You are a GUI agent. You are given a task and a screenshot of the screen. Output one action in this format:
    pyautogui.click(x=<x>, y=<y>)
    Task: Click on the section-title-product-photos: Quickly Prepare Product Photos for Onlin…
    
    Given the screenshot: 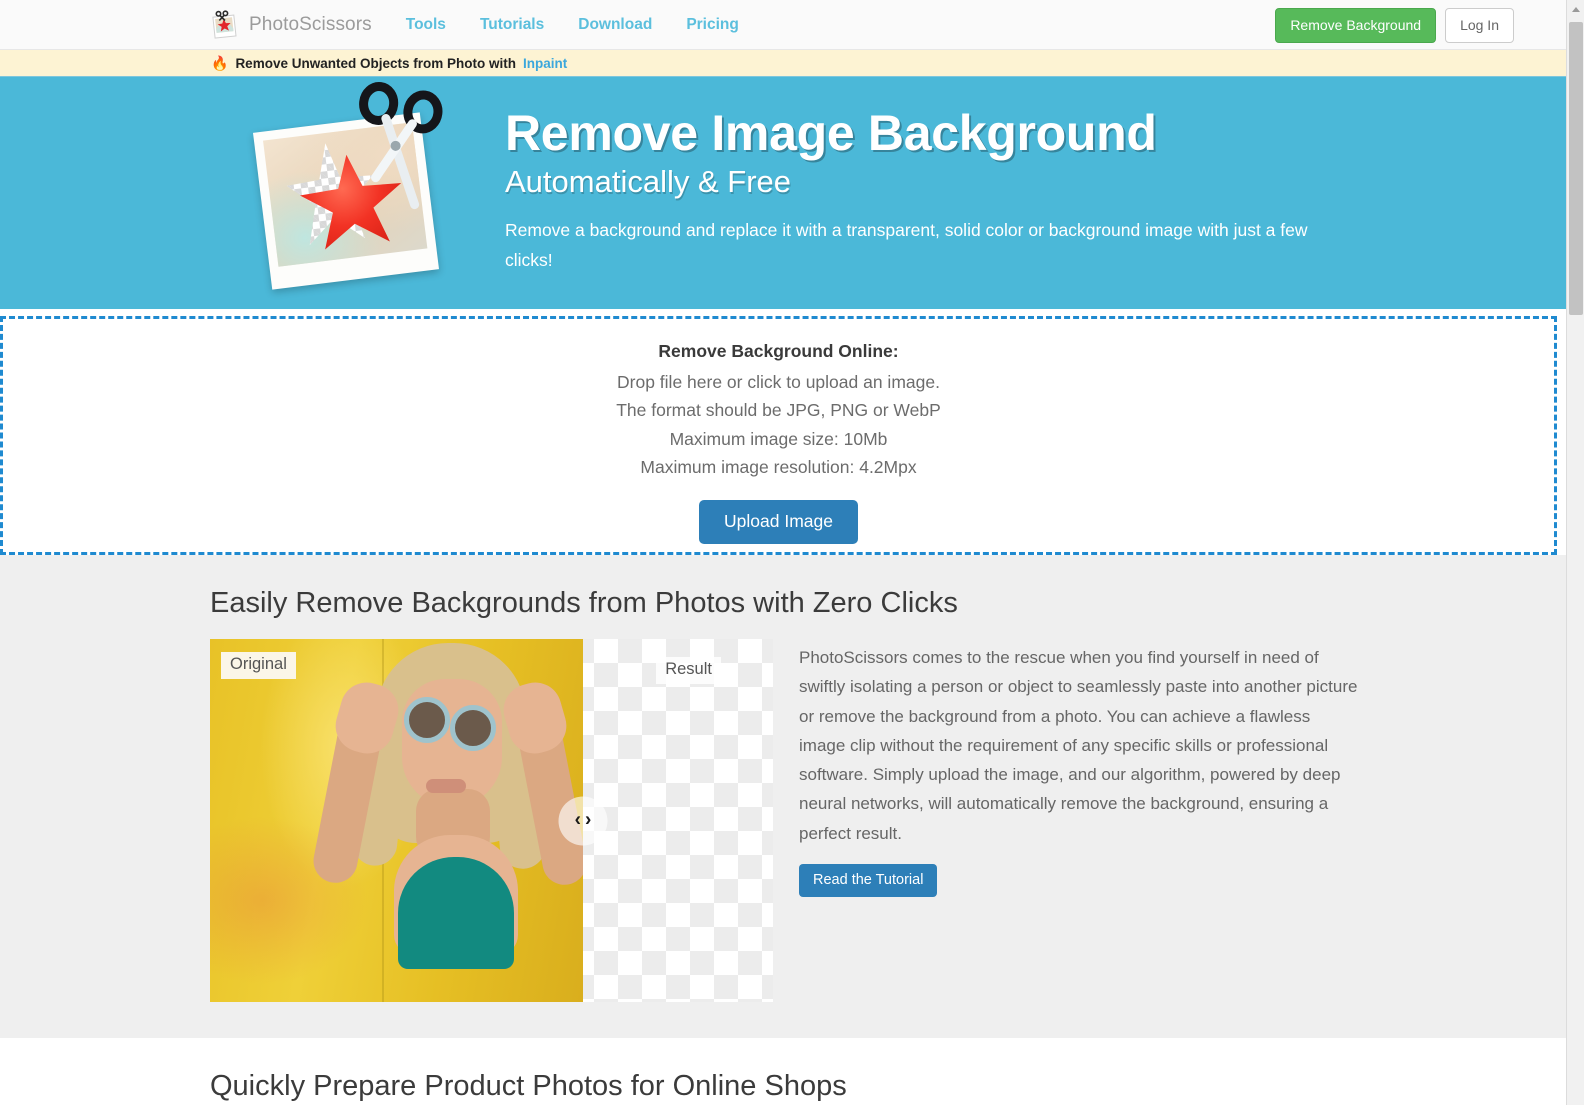 What is the action you would take?
    pyautogui.click(x=528, y=1086)
    